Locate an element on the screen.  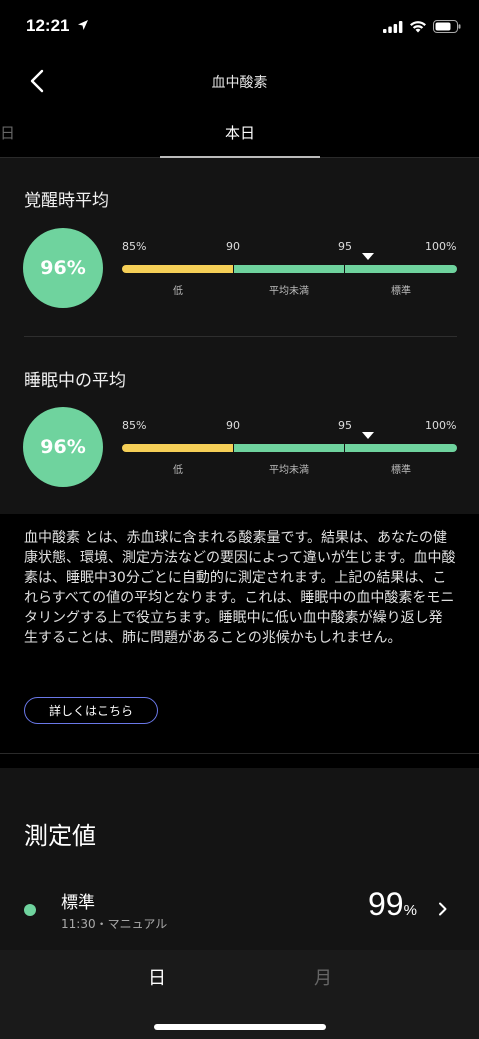
status-dot-icon is located at coordinates (30, 910).